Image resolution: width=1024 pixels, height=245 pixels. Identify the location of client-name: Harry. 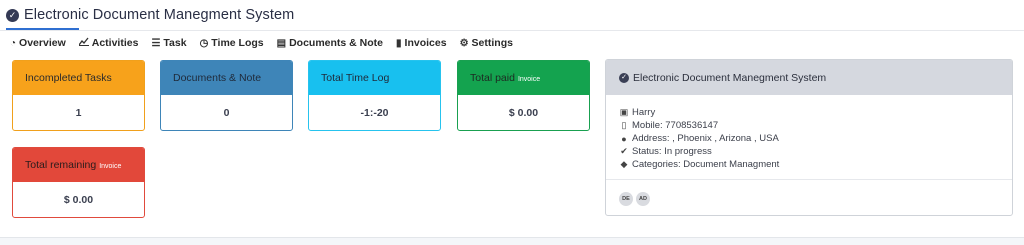
(643, 112).